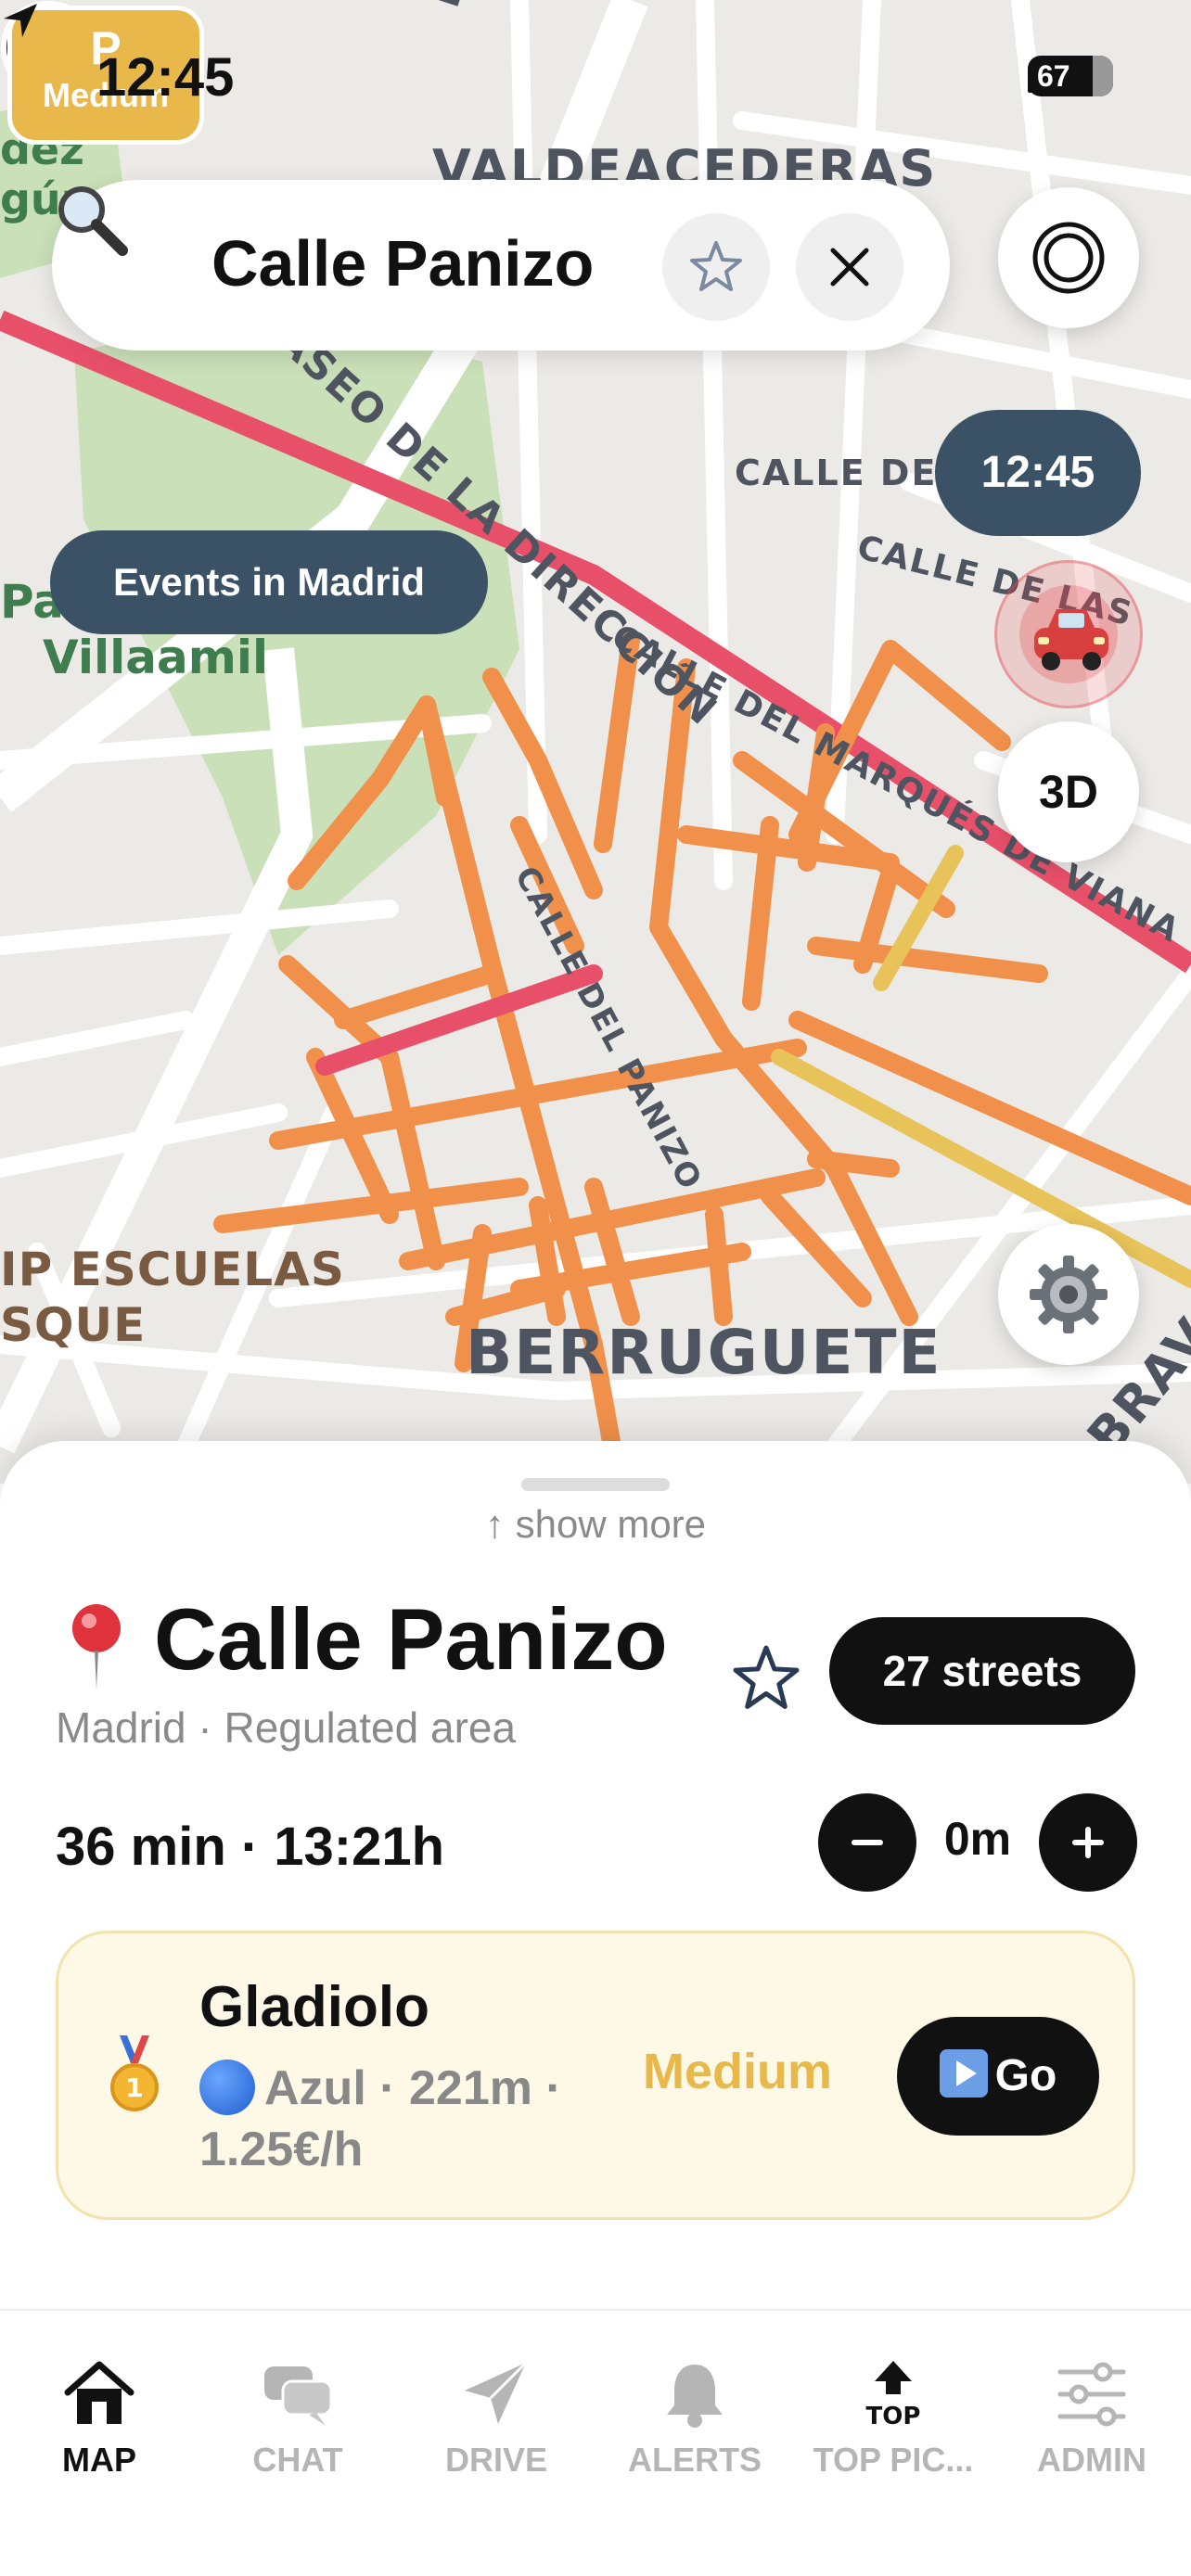 The width and height of the screenshot is (1191, 2576). What do you see at coordinates (93, 221) in the screenshot?
I see `search-icon` at bounding box center [93, 221].